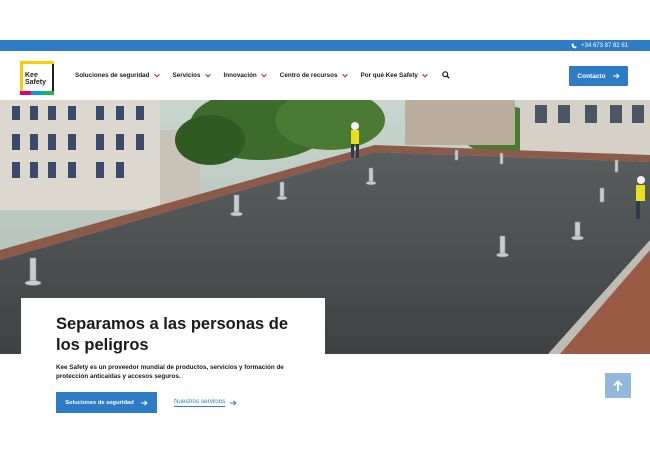 The width and height of the screenshot is (650, 458). What do you see at coordinates (446, 75) in the screenshot?
I see `search-icon` at bounding box center [446, 75].